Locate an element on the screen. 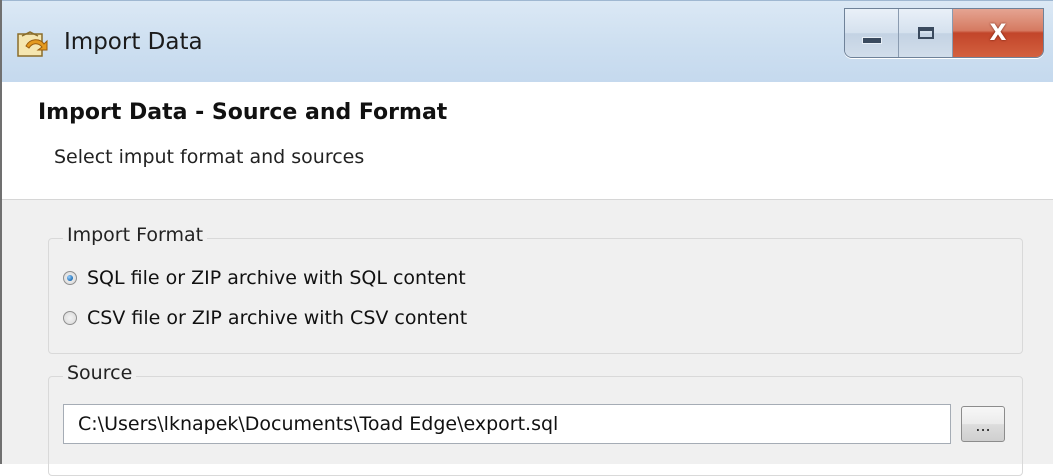 Image resolution: width=1053 pixels, height=476 pixels. page-subtitle: Select imput format and sources is located at coordinates (209, 157).